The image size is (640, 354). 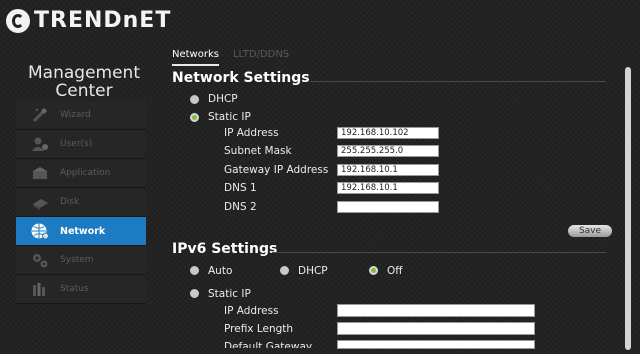 What do you see at coordinates (223, 99) in the screenshot?
I see `dhcp-label: DHCP` at bounding box center [223, 99].